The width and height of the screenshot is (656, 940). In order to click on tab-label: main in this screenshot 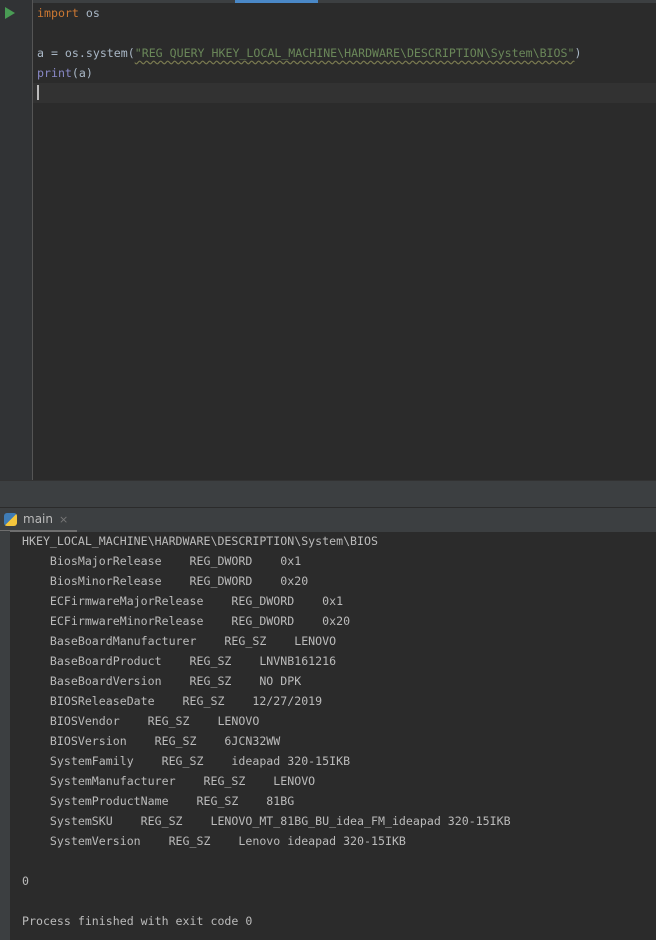, I will do `click(38, 519)`.